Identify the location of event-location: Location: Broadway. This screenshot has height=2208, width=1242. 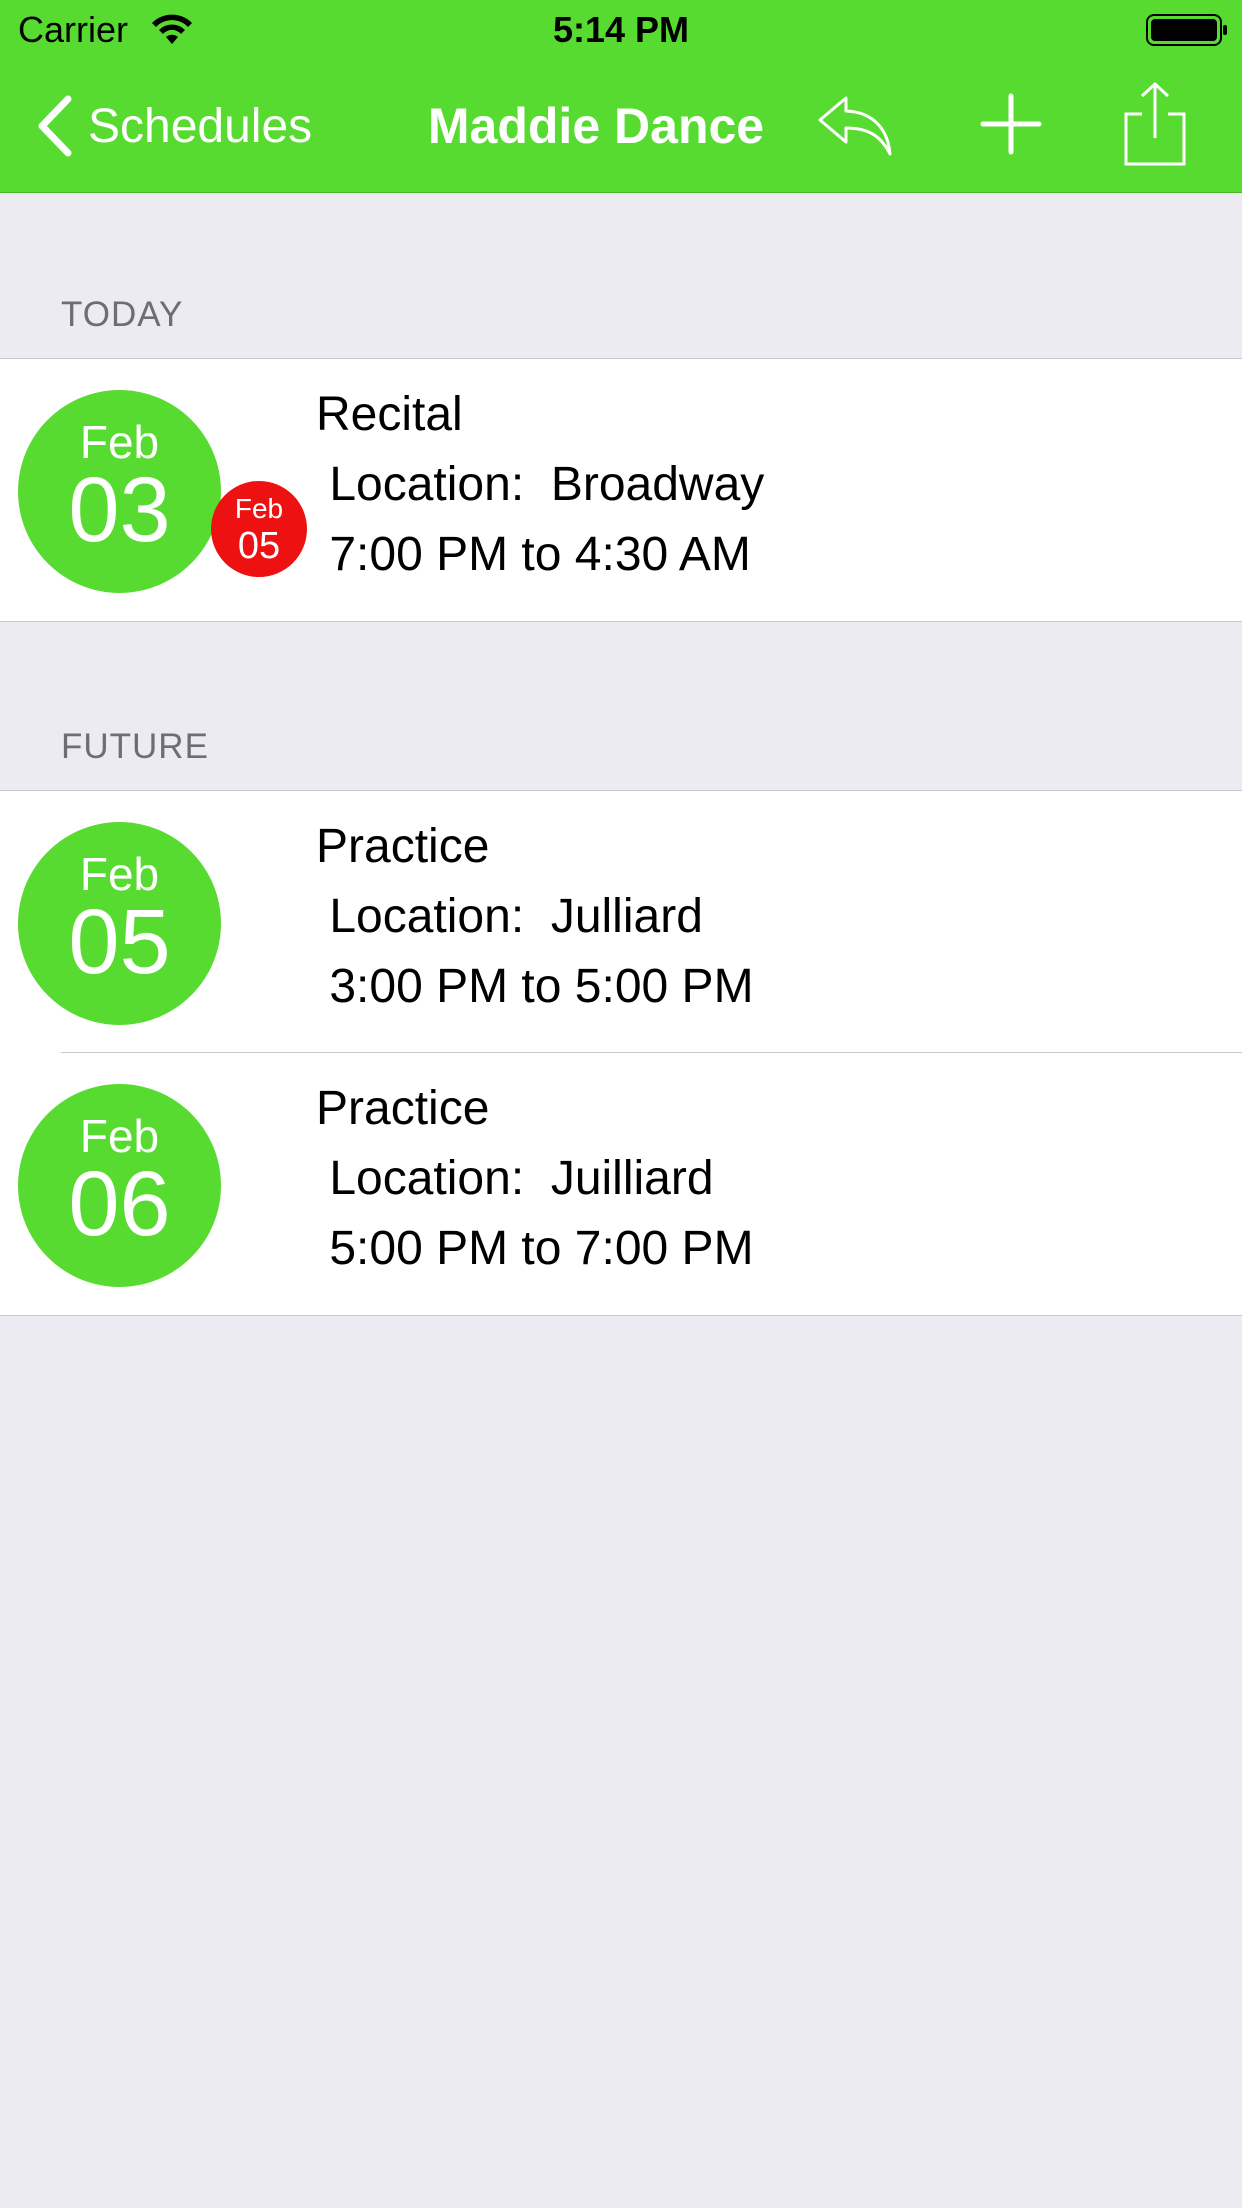
(540, 484).